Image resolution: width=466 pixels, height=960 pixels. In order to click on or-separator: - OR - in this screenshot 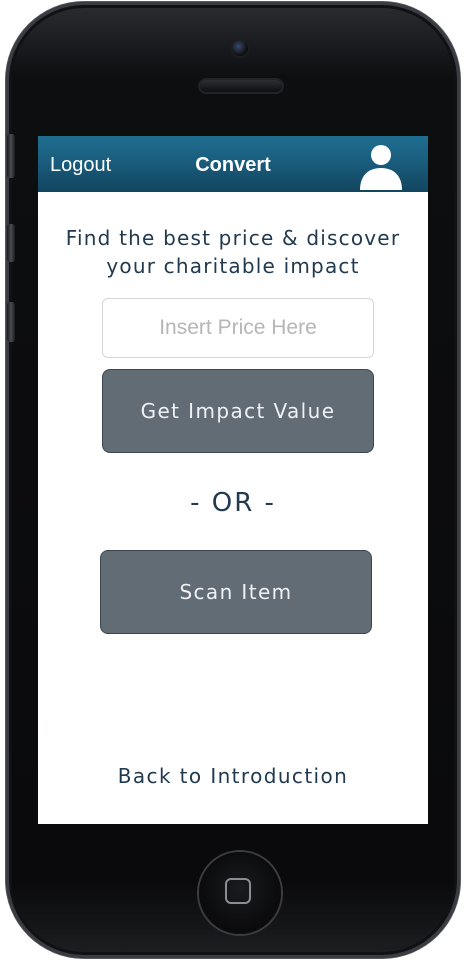, I will do `click(233, 503)`.